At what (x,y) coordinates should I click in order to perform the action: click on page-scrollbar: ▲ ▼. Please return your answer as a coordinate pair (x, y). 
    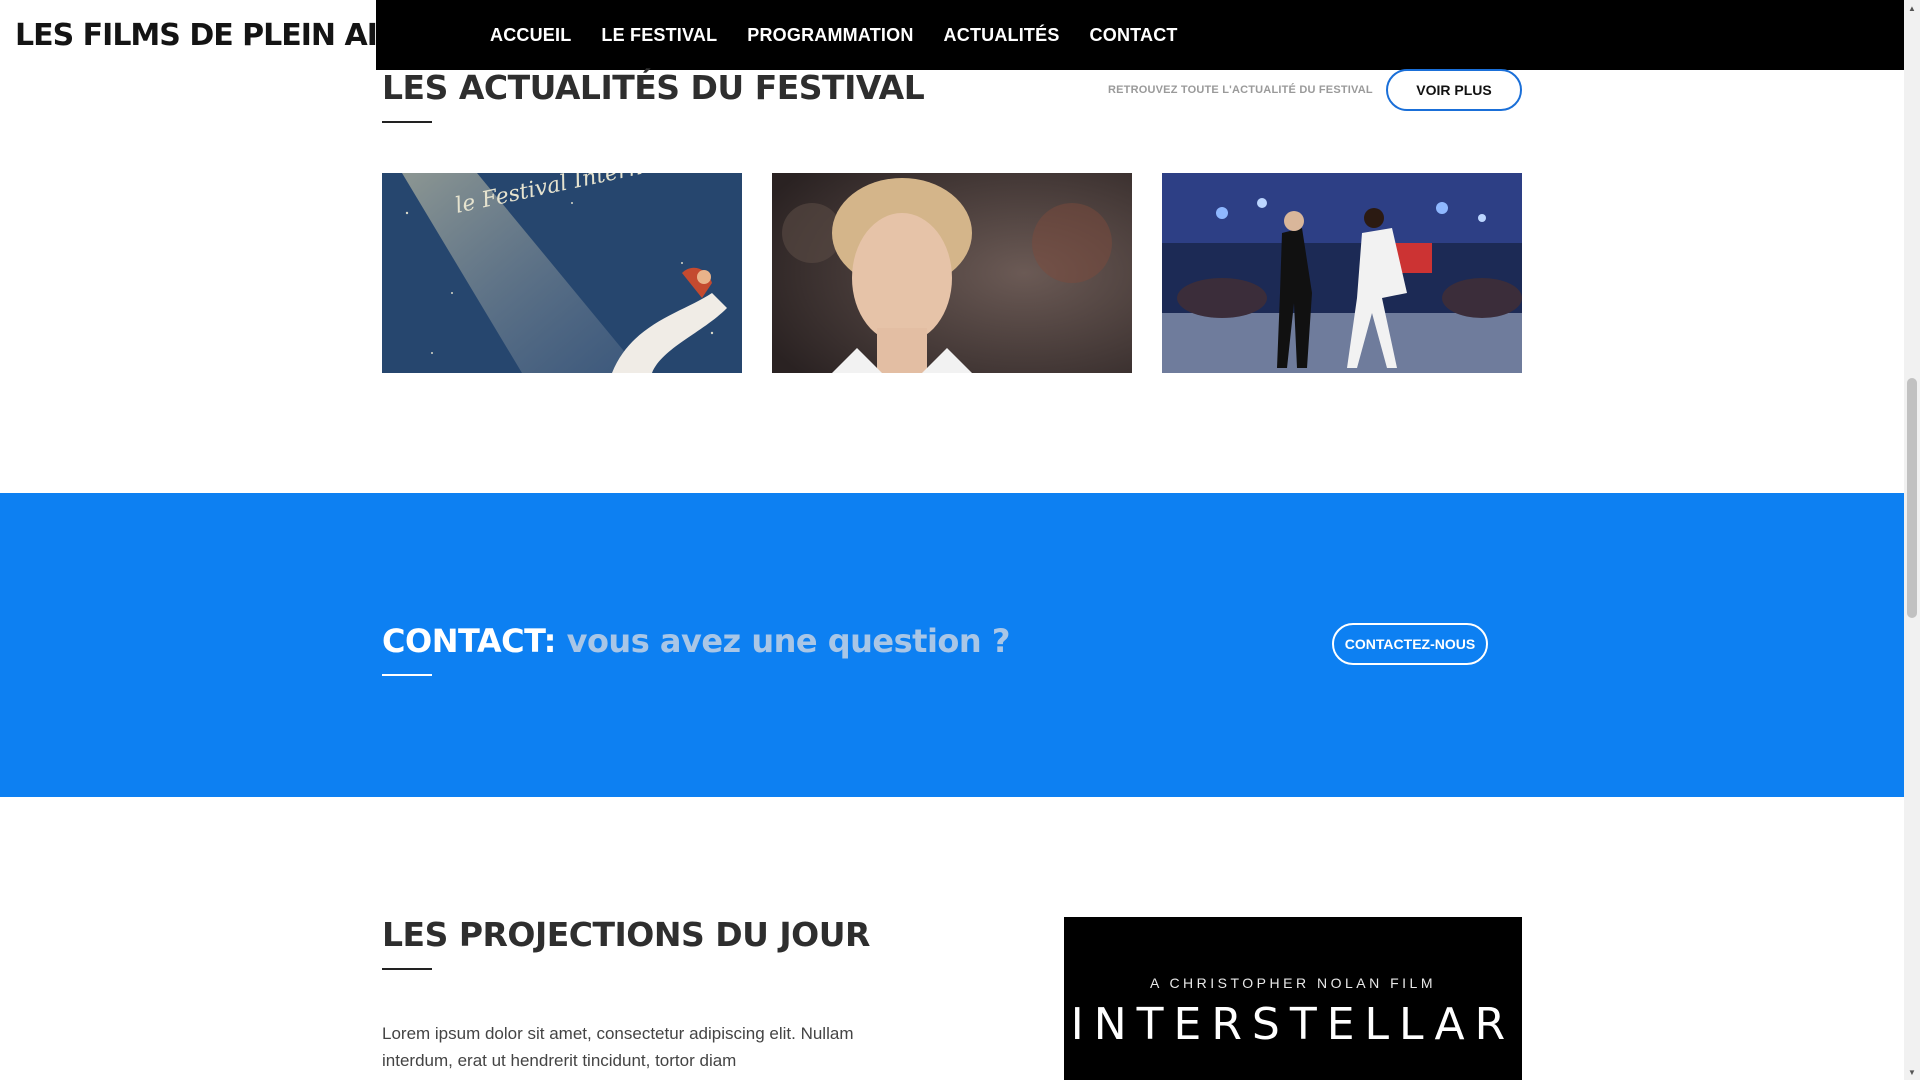
    Looking at the image, I should click on (1912, 540).